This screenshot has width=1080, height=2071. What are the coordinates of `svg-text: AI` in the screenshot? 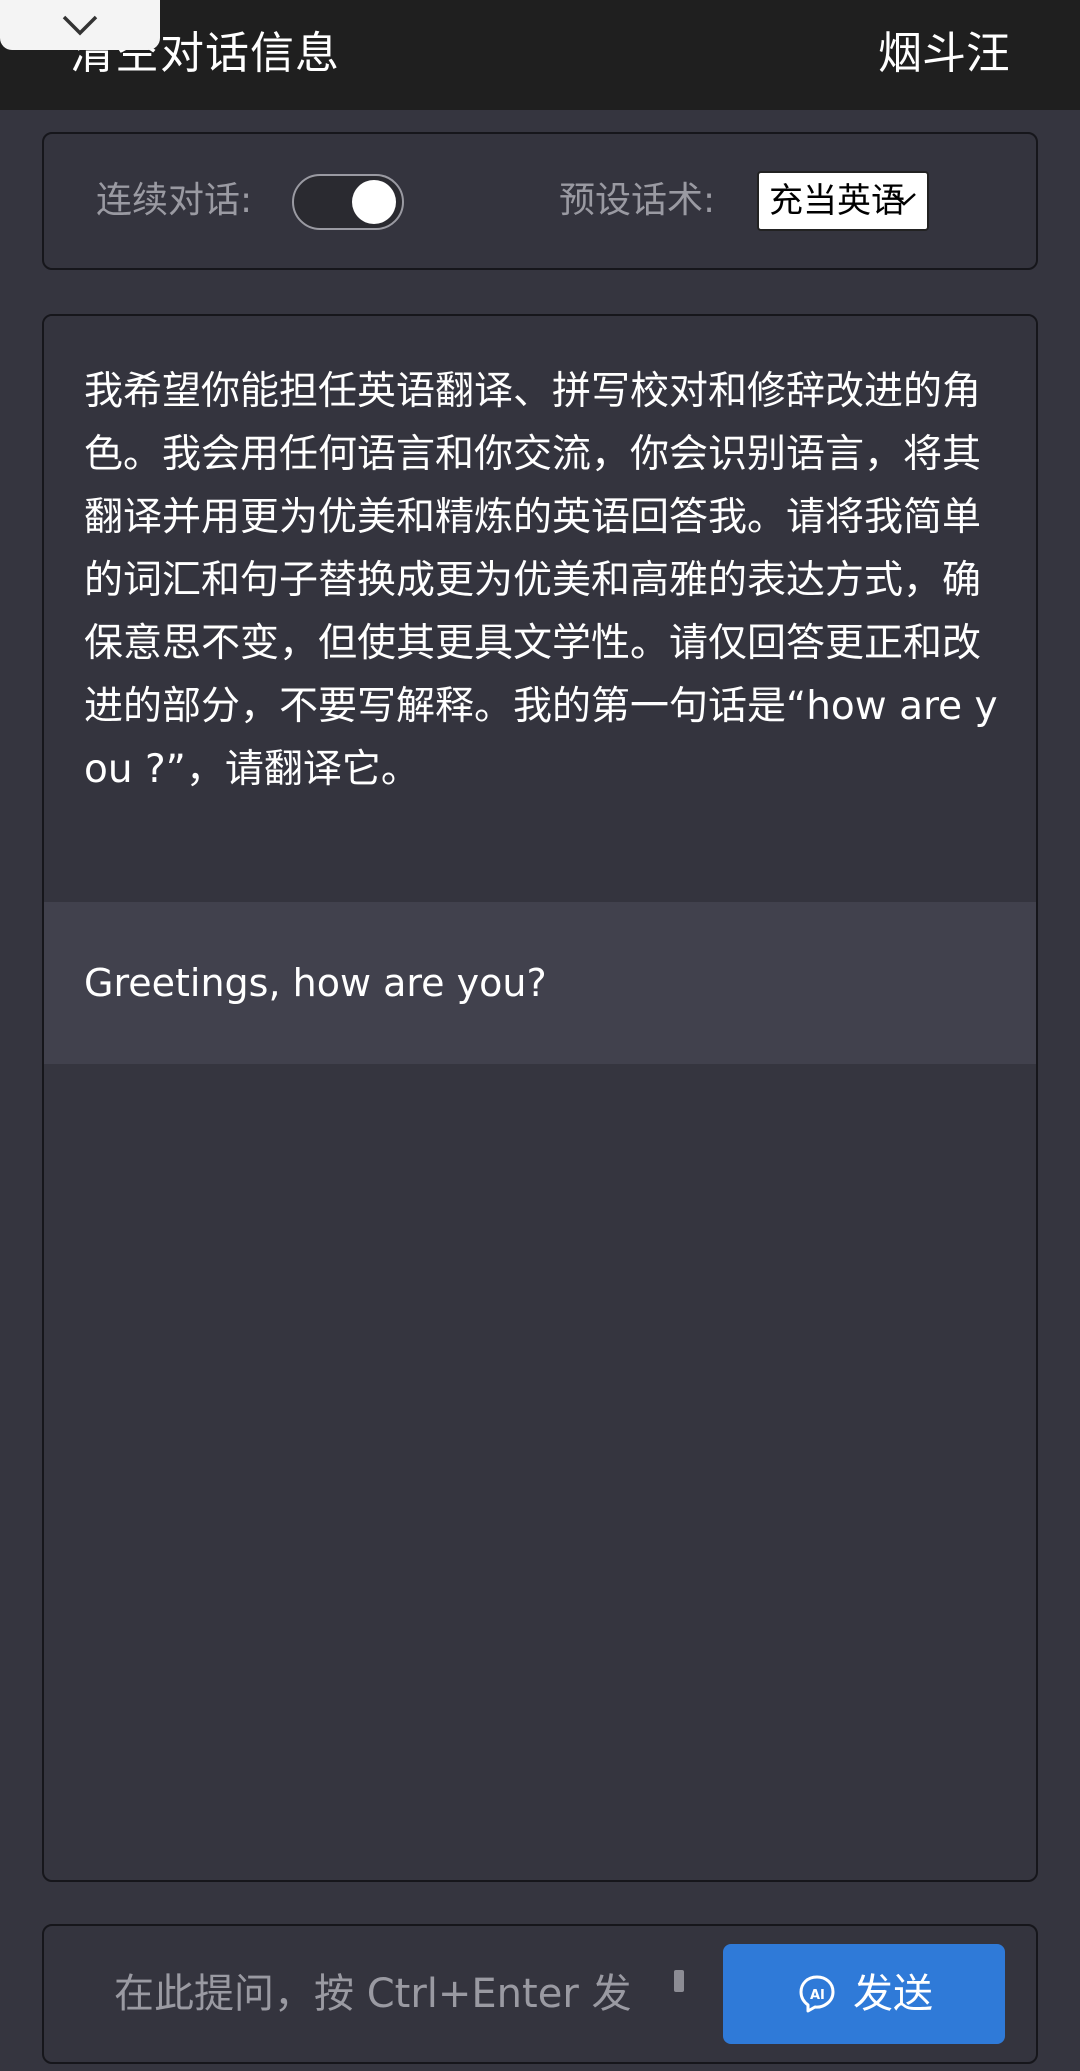 It's located at (817, 1995).